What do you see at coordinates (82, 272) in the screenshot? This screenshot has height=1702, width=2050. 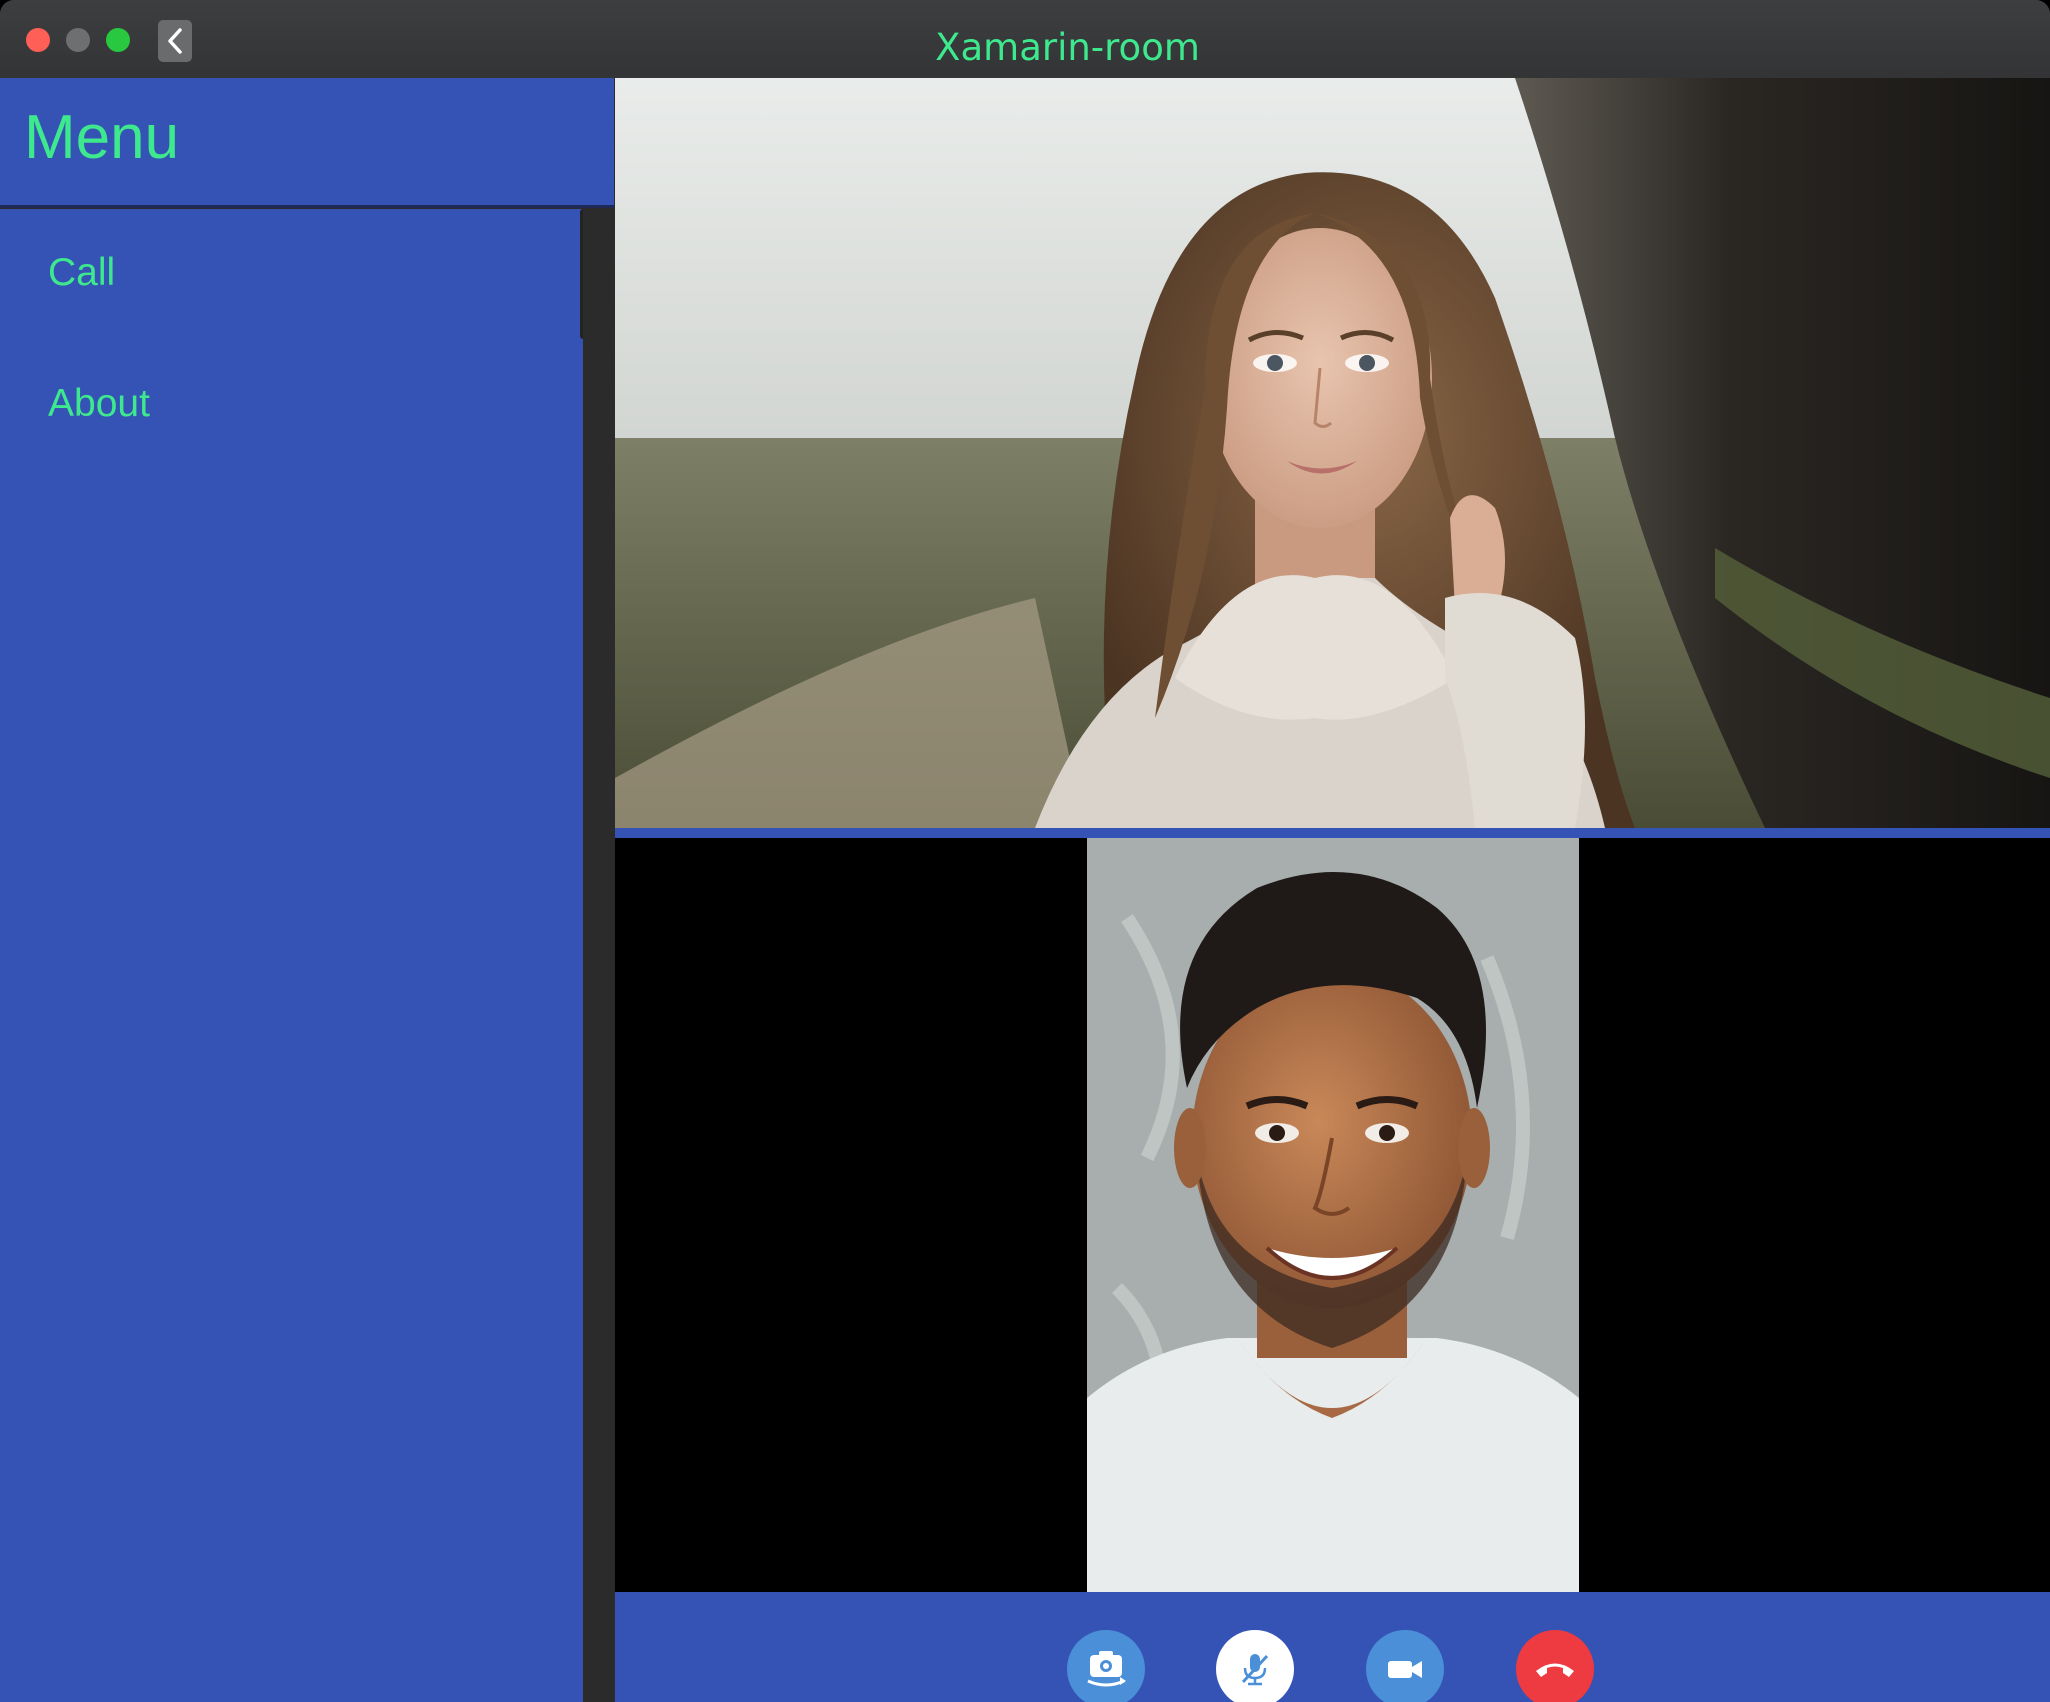 I see `menu-item-label: Call` at bounding box center [82, 272].